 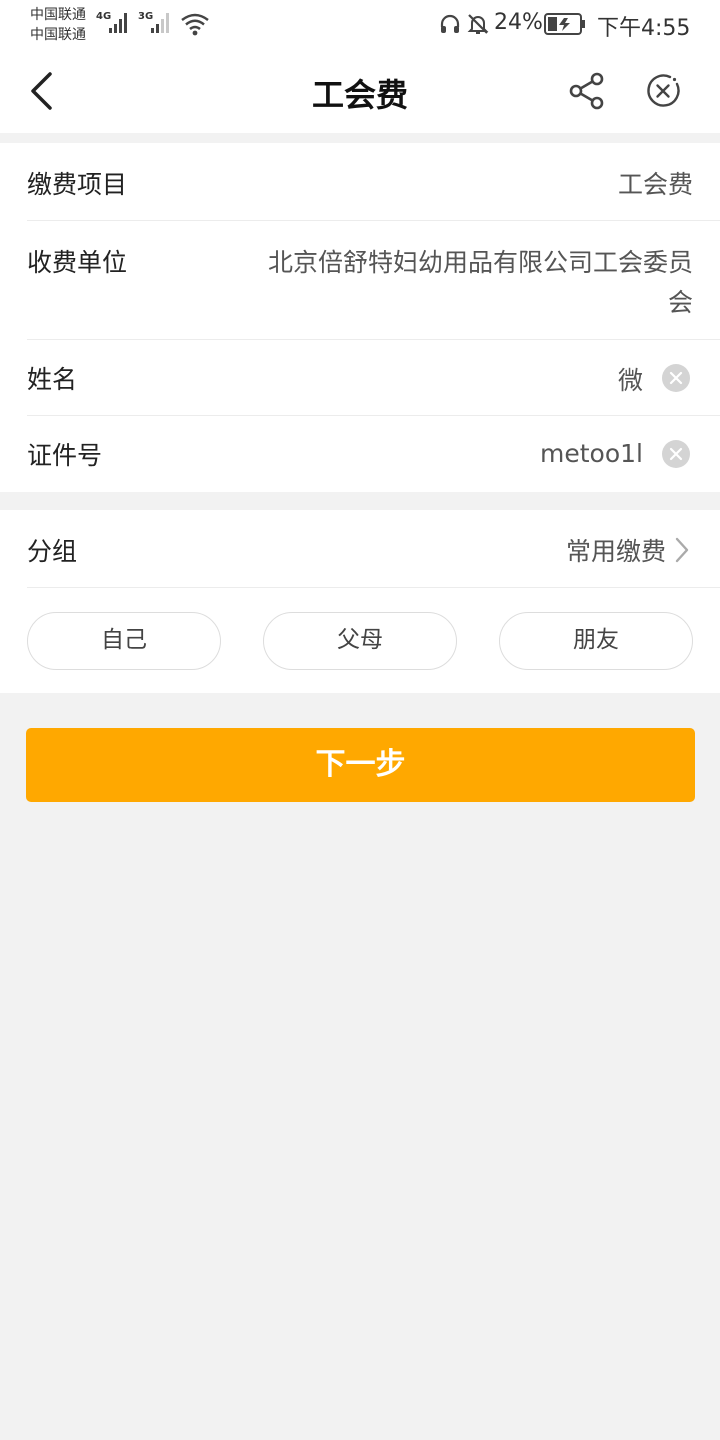 I want to click on chevron-right-icon, so click(x=682, y=550).